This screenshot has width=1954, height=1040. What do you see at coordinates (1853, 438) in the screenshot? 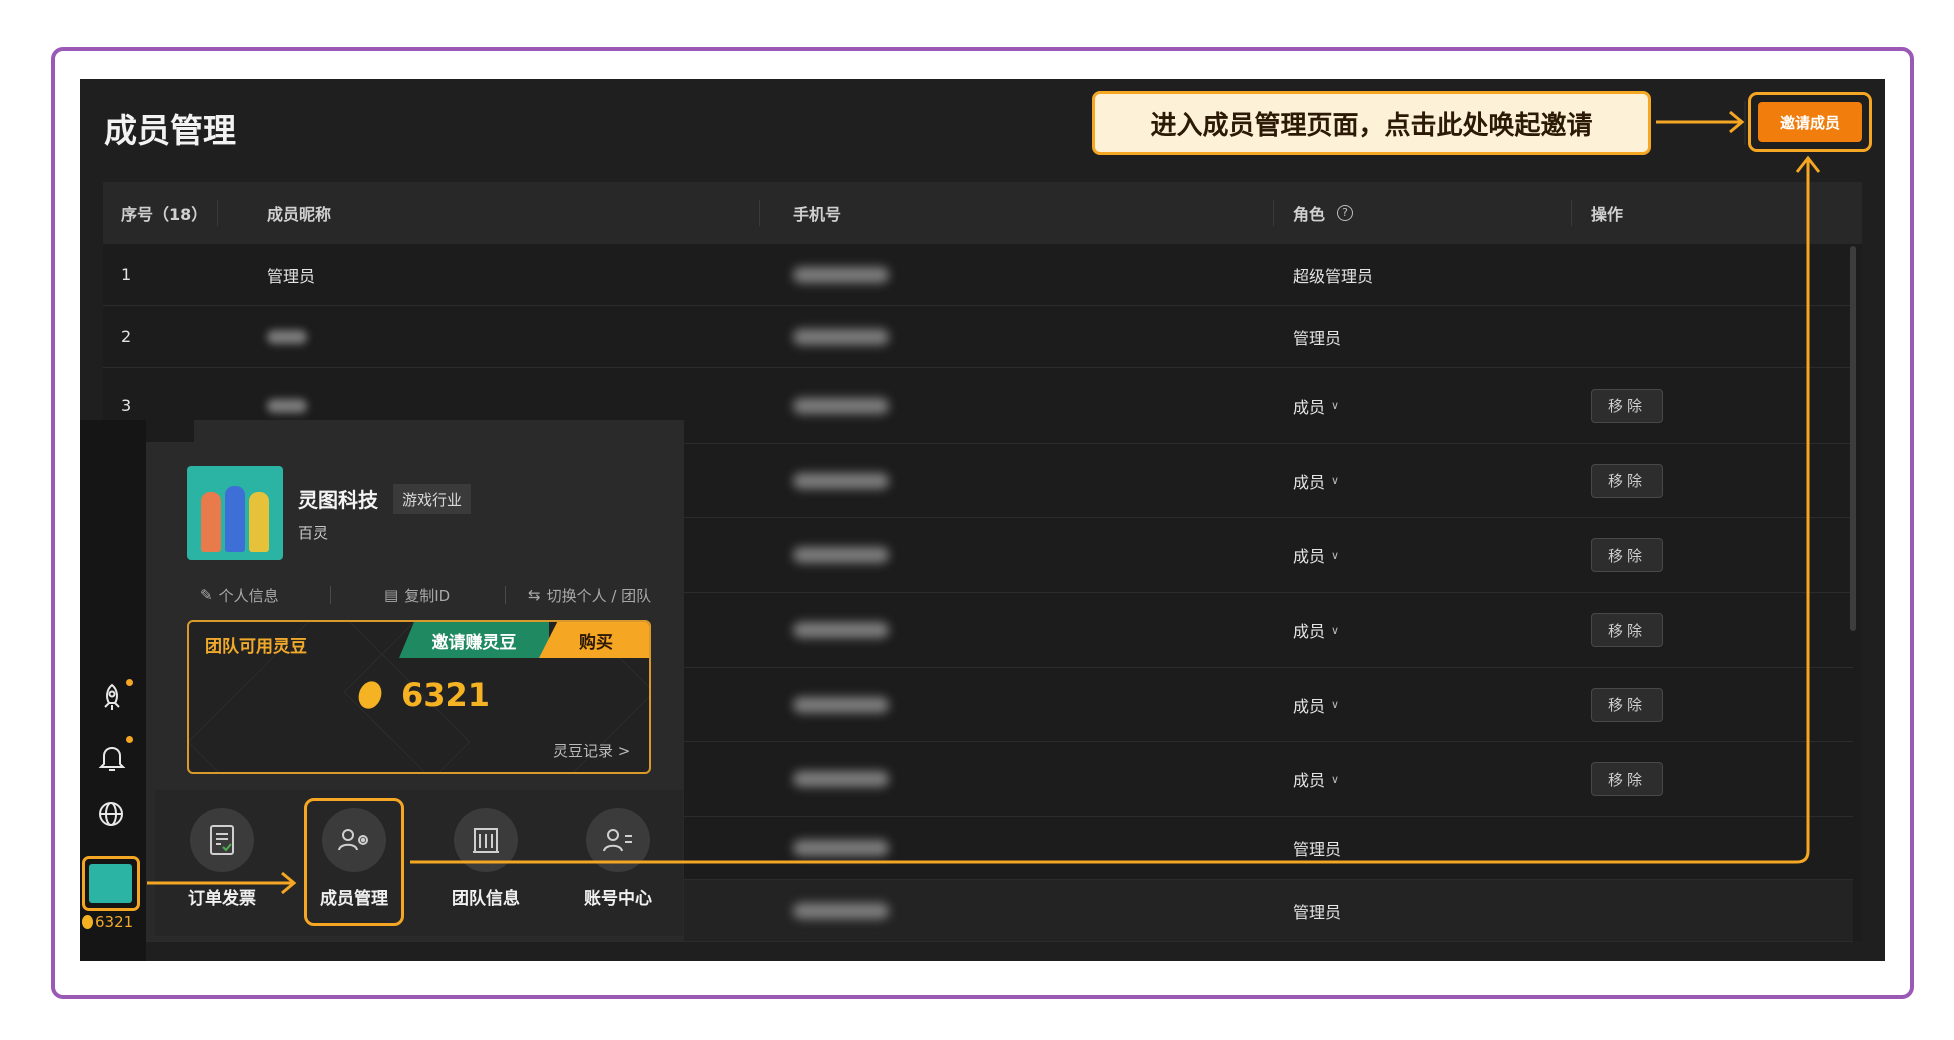
I see `table-scrollbar` at bounding box center [1853, 438].